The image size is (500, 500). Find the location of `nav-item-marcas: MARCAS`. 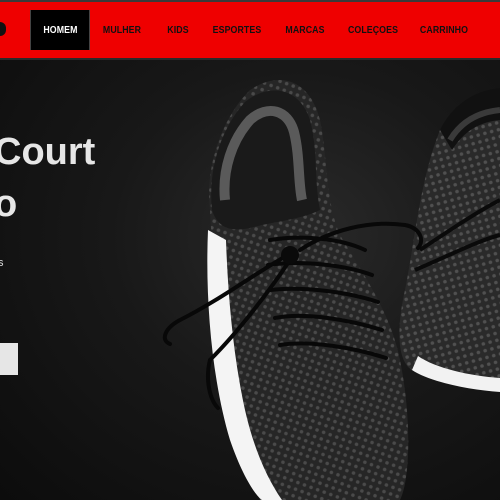

nav-item-marcas: MARCAS is located at coordinates (305, 30).